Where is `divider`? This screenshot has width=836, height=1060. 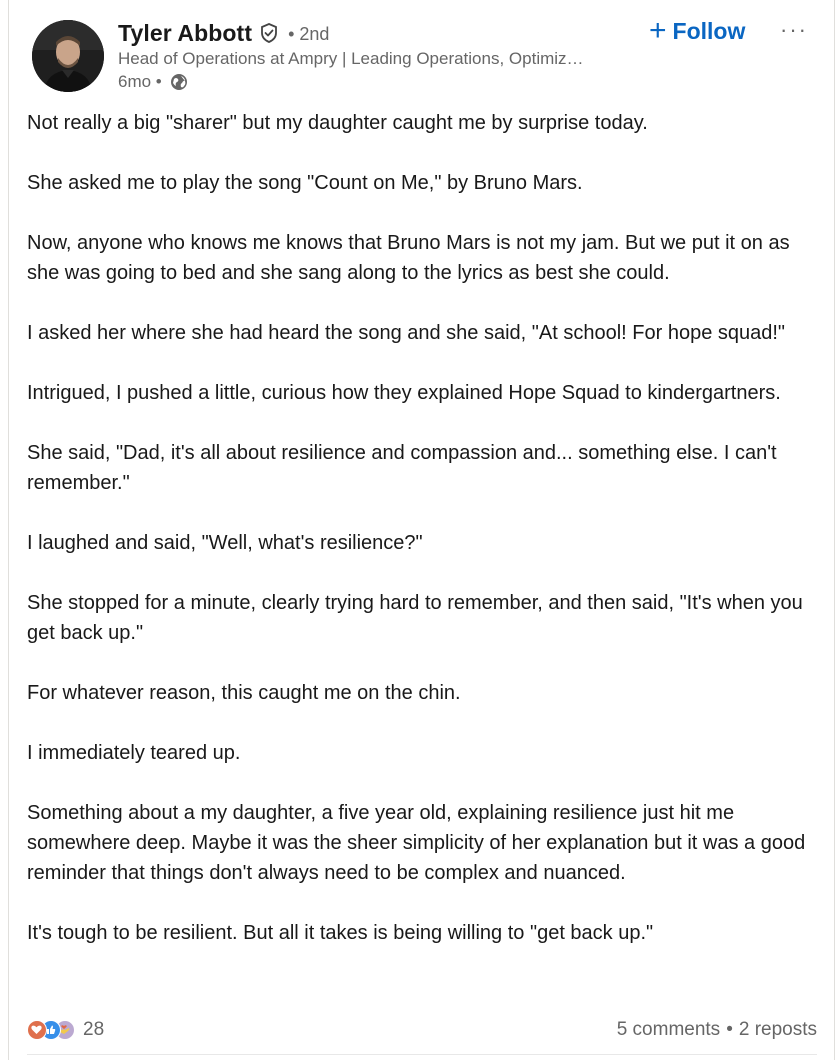
divider is located at coordinates (422, 1054).